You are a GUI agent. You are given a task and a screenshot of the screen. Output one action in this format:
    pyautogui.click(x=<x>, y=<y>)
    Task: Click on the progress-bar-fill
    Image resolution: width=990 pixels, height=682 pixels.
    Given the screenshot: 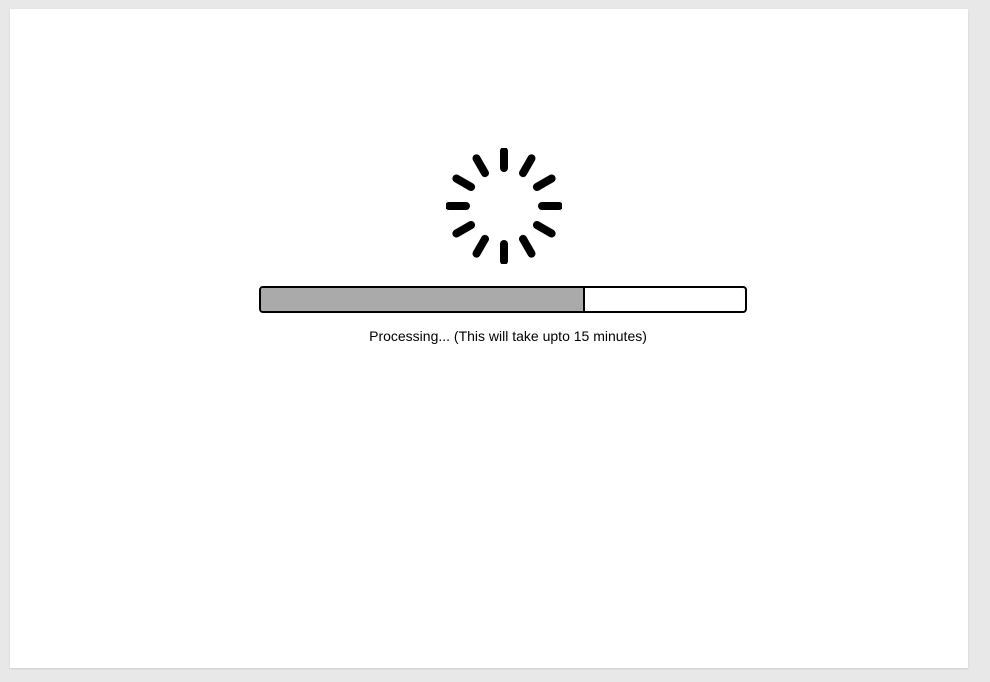 What is the action you would take?
    pyautogui.click(x=423, y=299)
    